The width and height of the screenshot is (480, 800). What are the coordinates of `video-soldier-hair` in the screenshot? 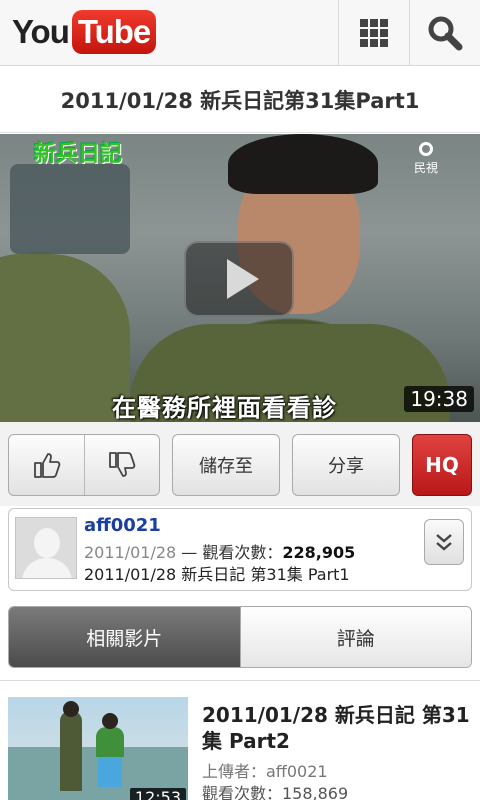 It's located at (303, 164).